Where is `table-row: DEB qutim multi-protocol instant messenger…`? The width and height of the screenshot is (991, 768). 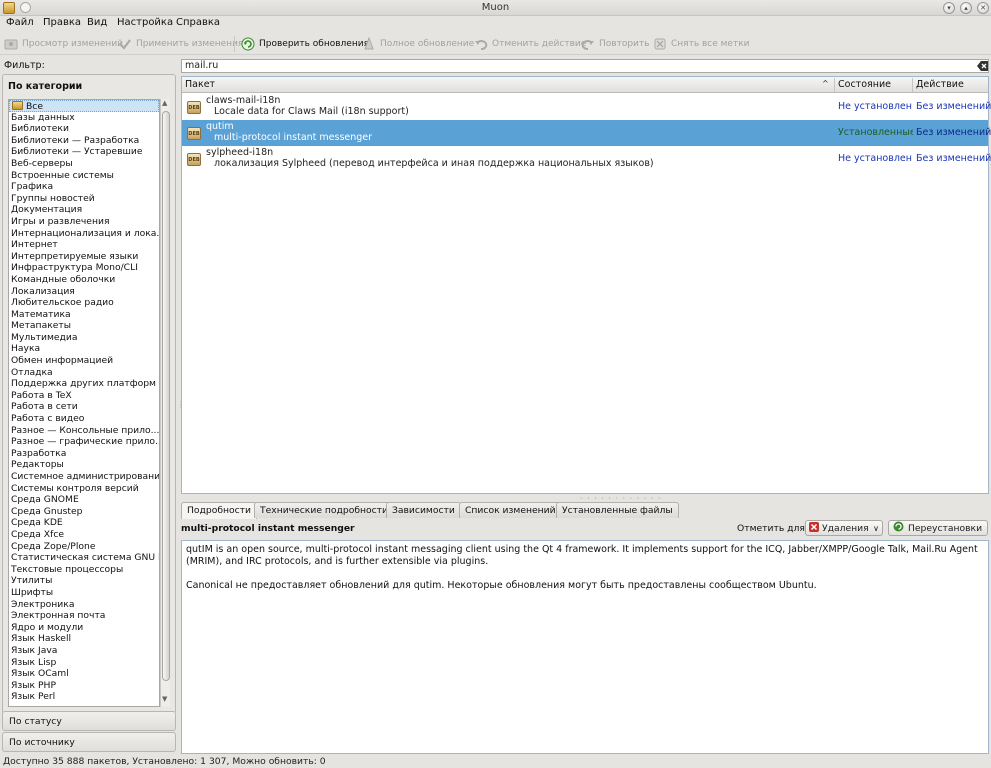
table-row: DEB qutim multi-protocol instant messenger… is located at coordinates (586, 133).